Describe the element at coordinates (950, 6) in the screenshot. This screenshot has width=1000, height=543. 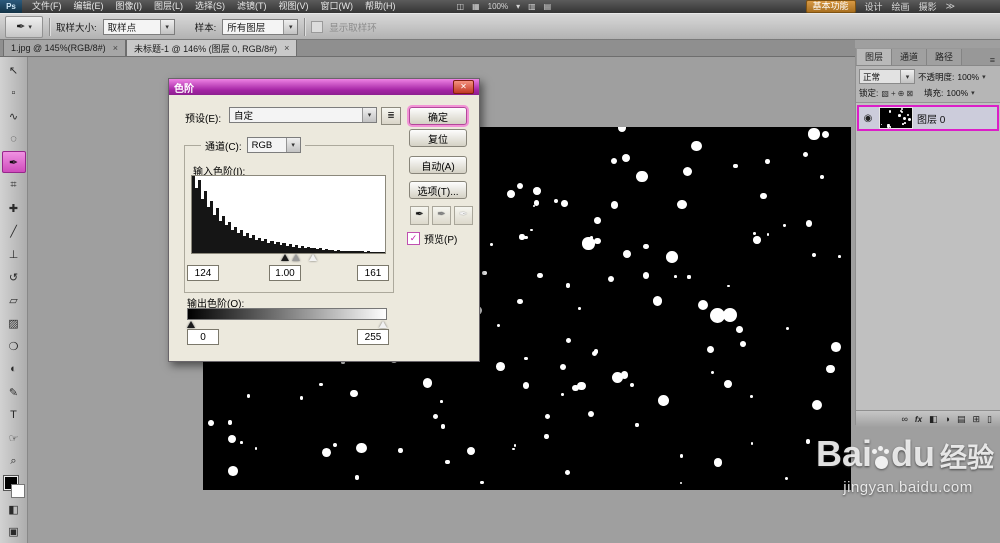
I see `workspace-overflow-icon: ≫` at that location.